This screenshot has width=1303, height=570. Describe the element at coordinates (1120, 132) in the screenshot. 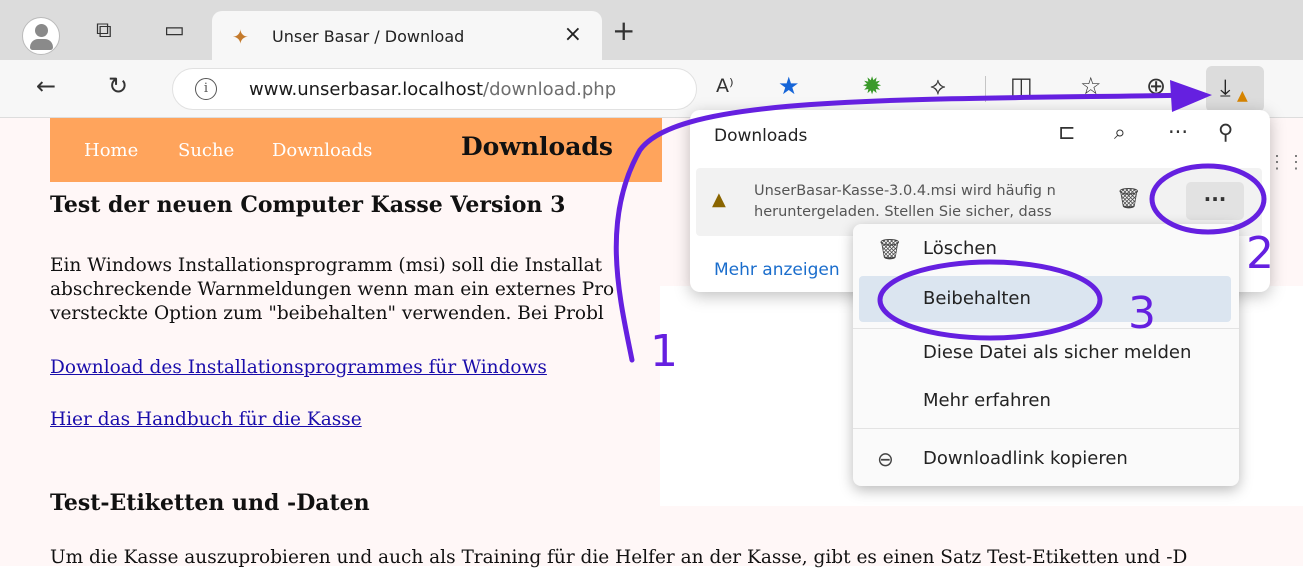

I see `search-icon: ⌕` at that location.